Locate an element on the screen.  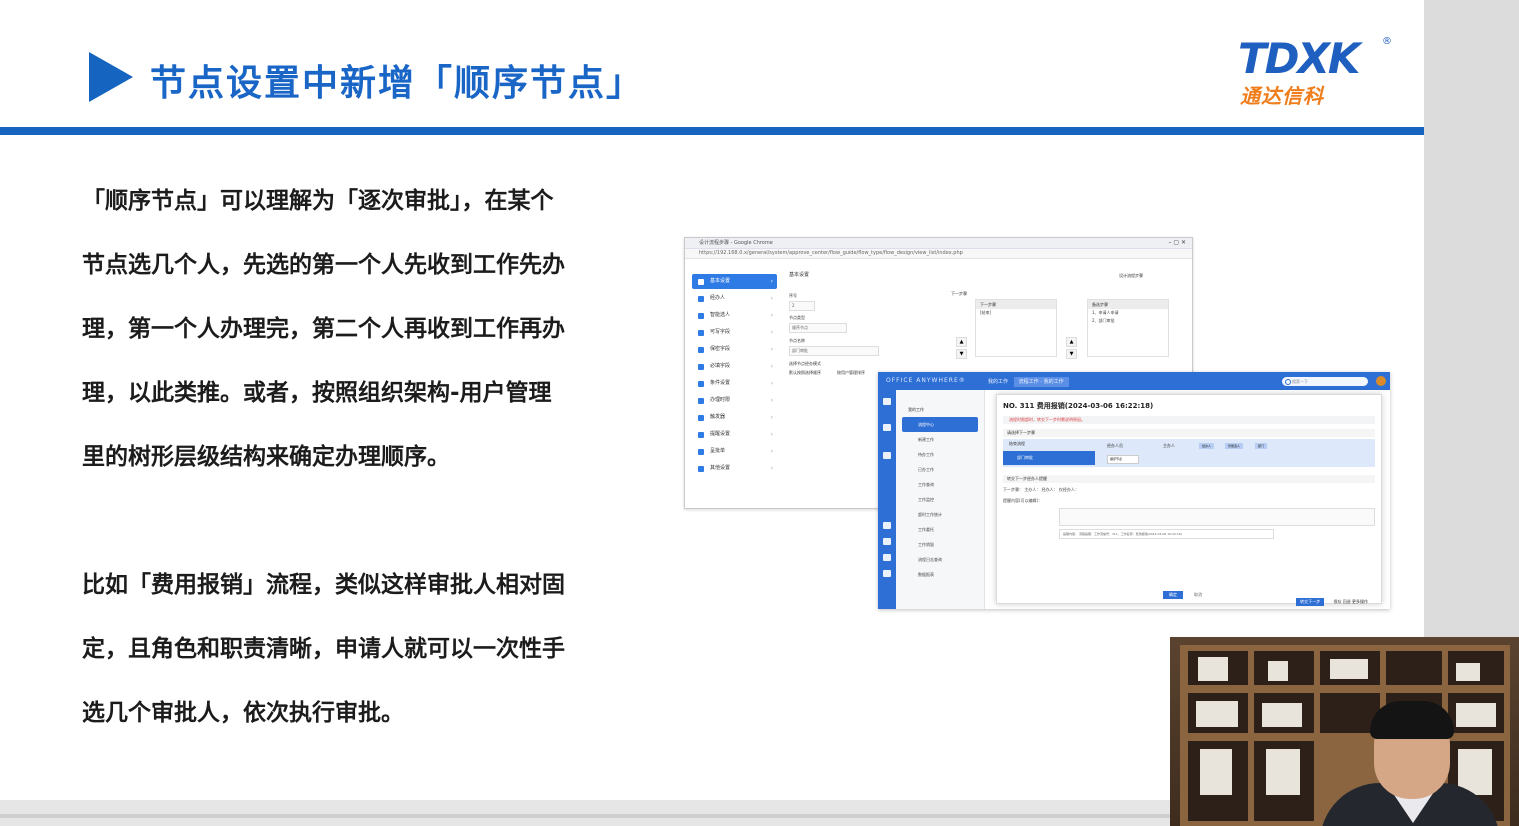
next-step-list: 下一步骤 [结束] is located at coordinates (1016, 328).